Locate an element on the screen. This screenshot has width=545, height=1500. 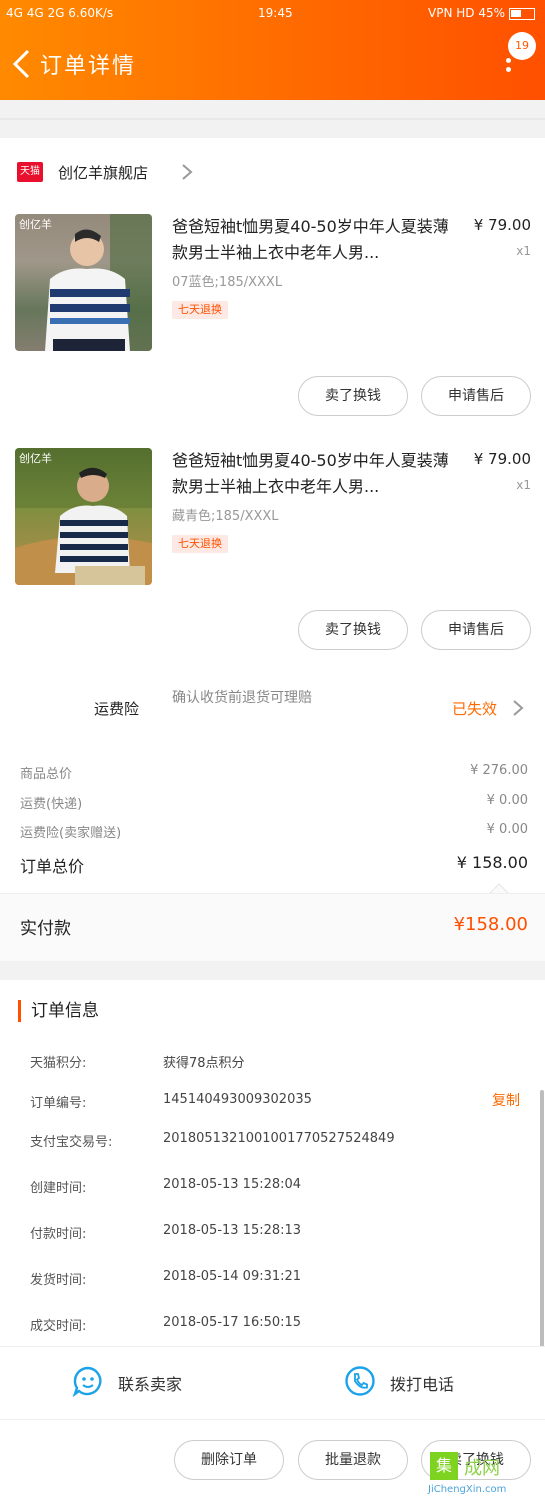
order-info-title: 订单信息 is located at coordinates (58, 1011).